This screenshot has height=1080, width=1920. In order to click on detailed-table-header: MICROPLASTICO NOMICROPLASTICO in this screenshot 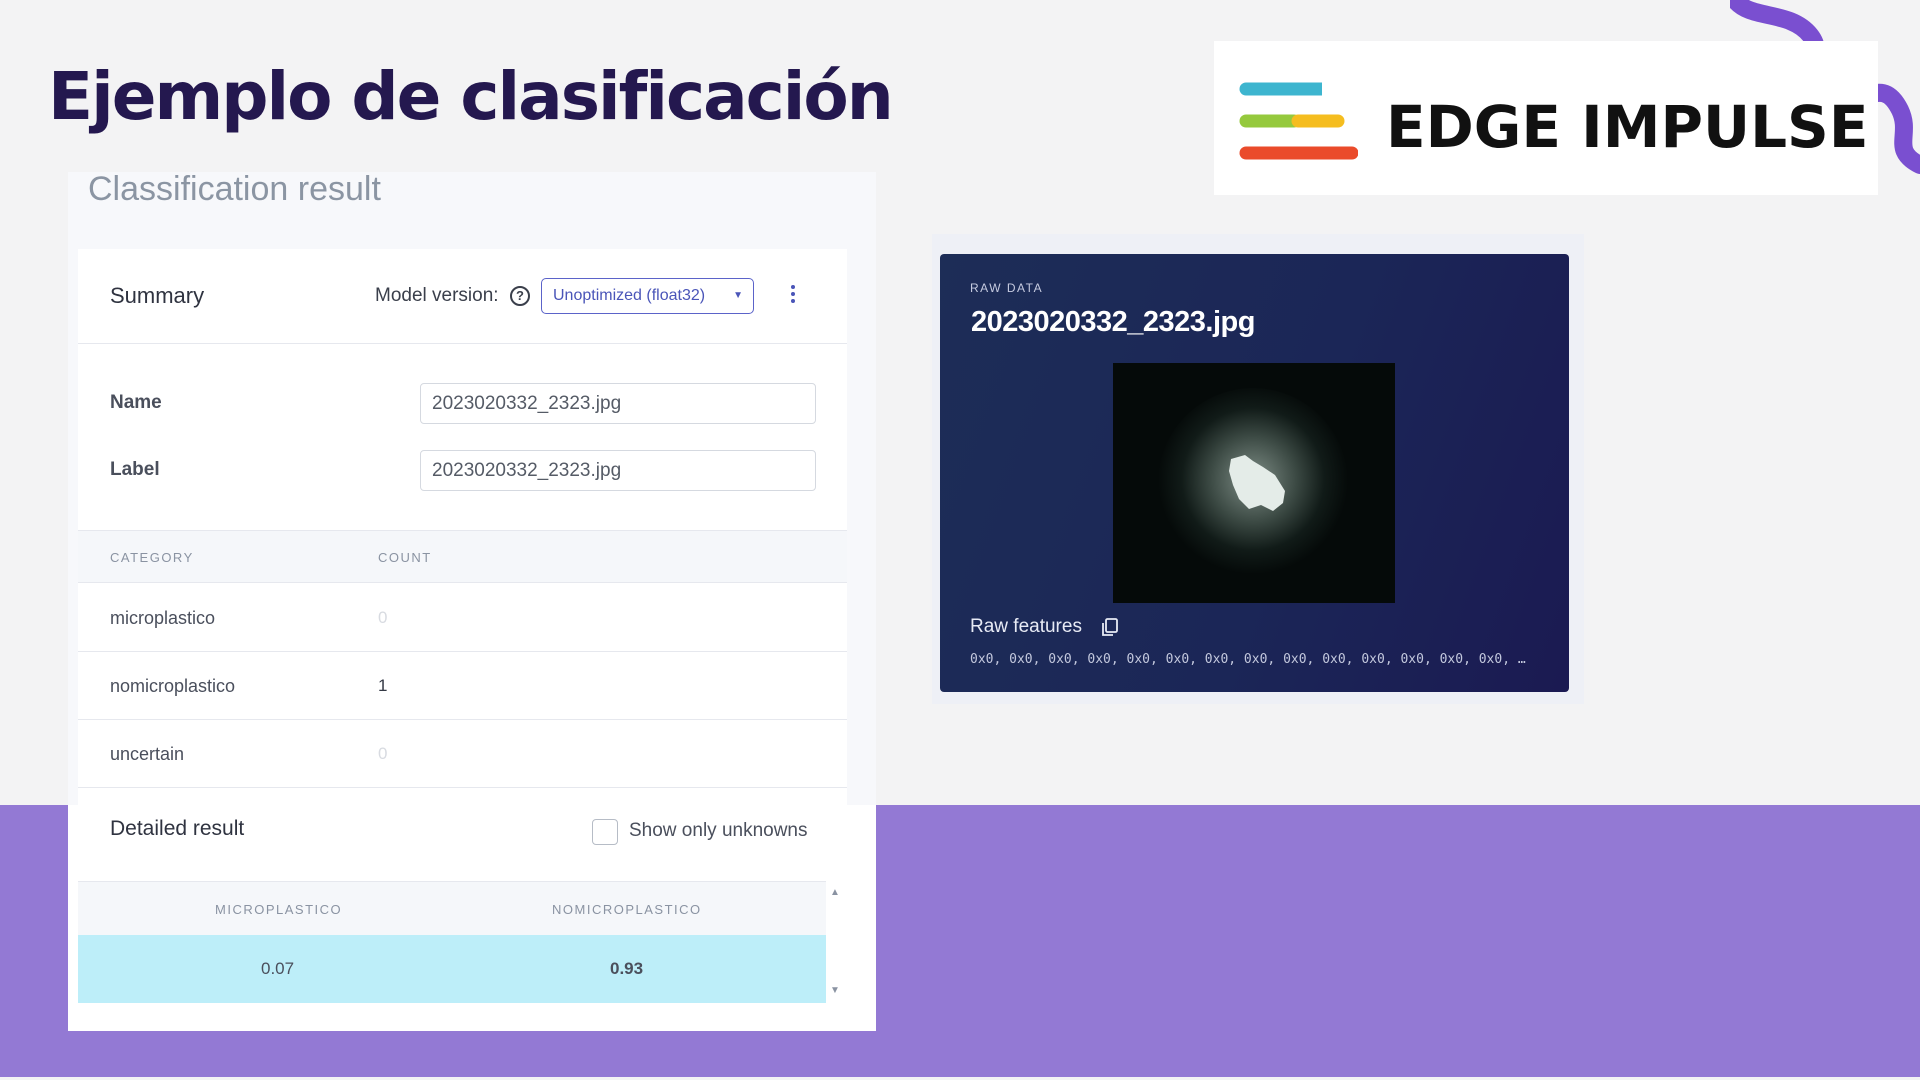, I will do `click(452, 908)`.